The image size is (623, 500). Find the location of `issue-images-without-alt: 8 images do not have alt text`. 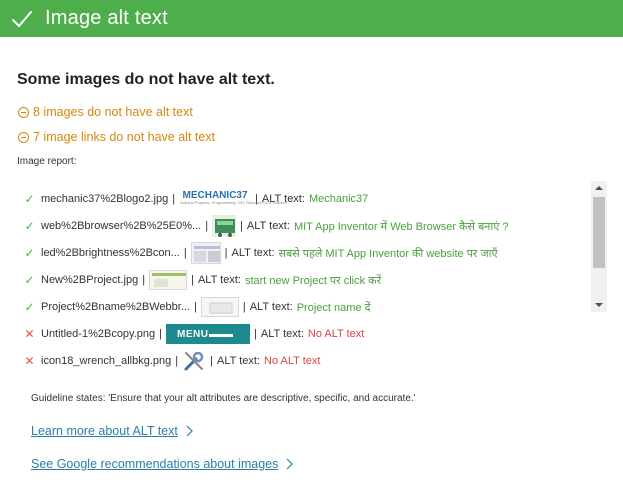

issue-images-without-alt: 8 images do not have alt text is located at coordinates (105, 112).